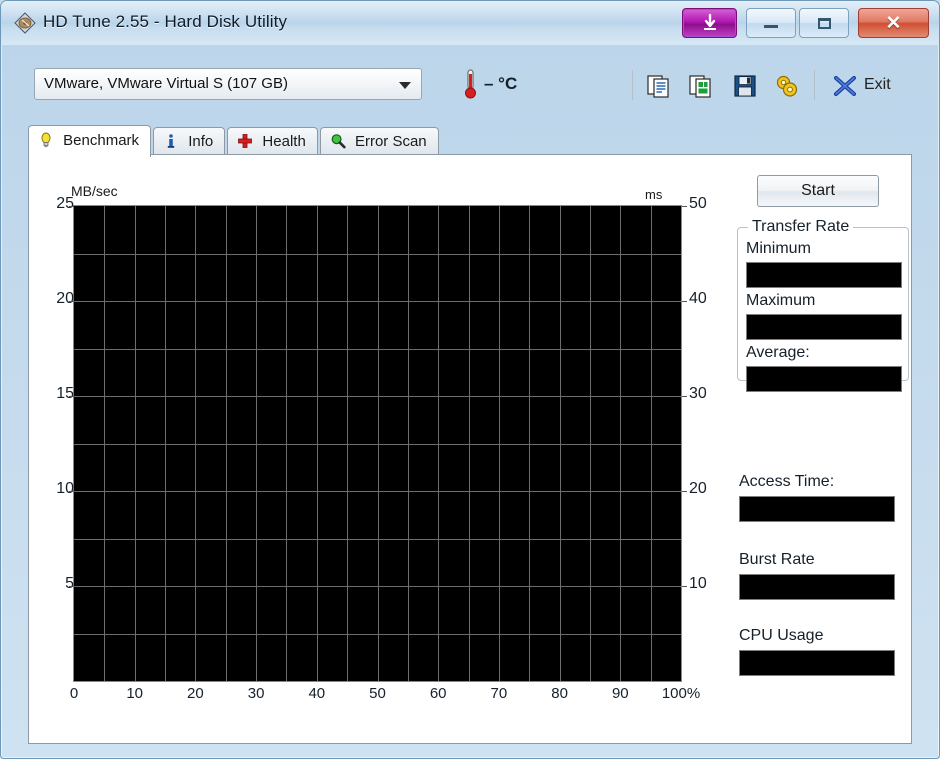  What do you see at coordinates (654, 194) in the screenshot?
I see `chart-y2-axis-title: ms` at bounding box center [654, 194].